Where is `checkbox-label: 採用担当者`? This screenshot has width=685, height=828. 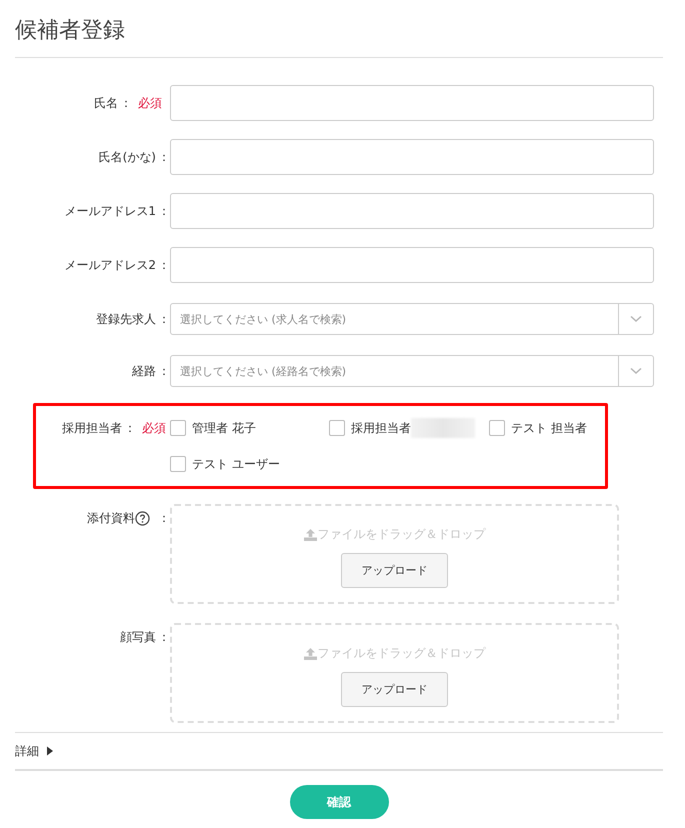
checkbox-label: 採用担当者 is located at coordinates (381, 428).